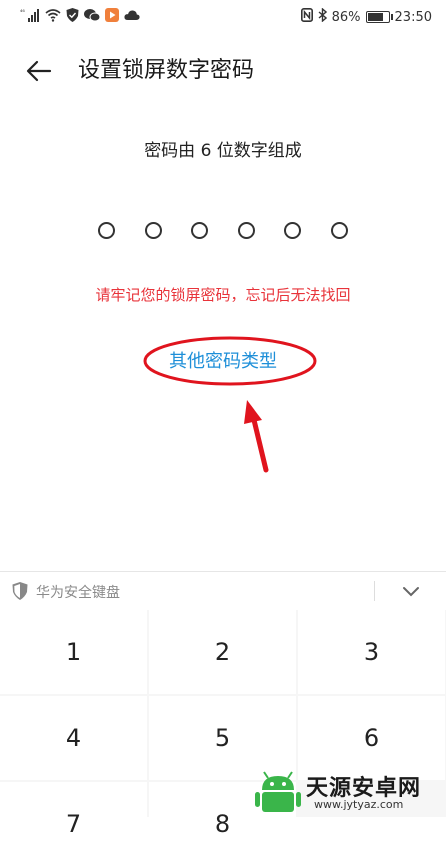 The width and height of the screenshot is (446, 866). Describe the element at coordinates (73, 824) in the screenshot. I see `key-7: 7` at that location.